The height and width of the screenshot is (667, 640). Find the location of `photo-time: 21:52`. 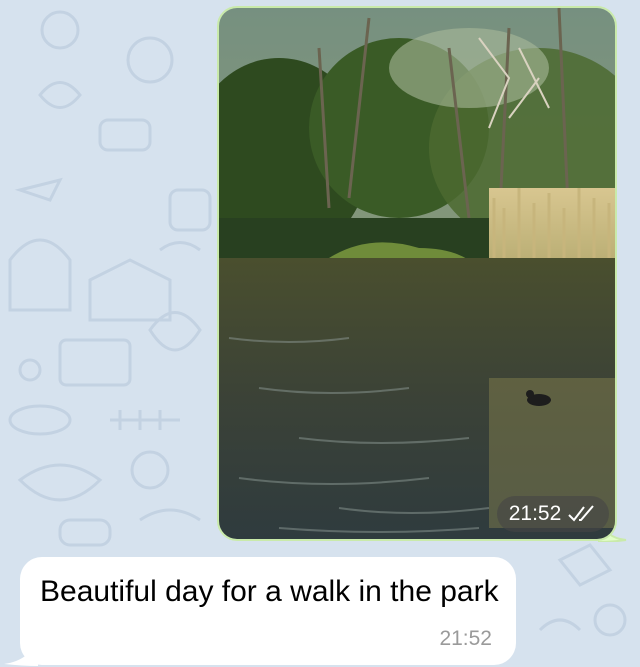

photo-time: 21:52 is located at coordinates (535, 513).